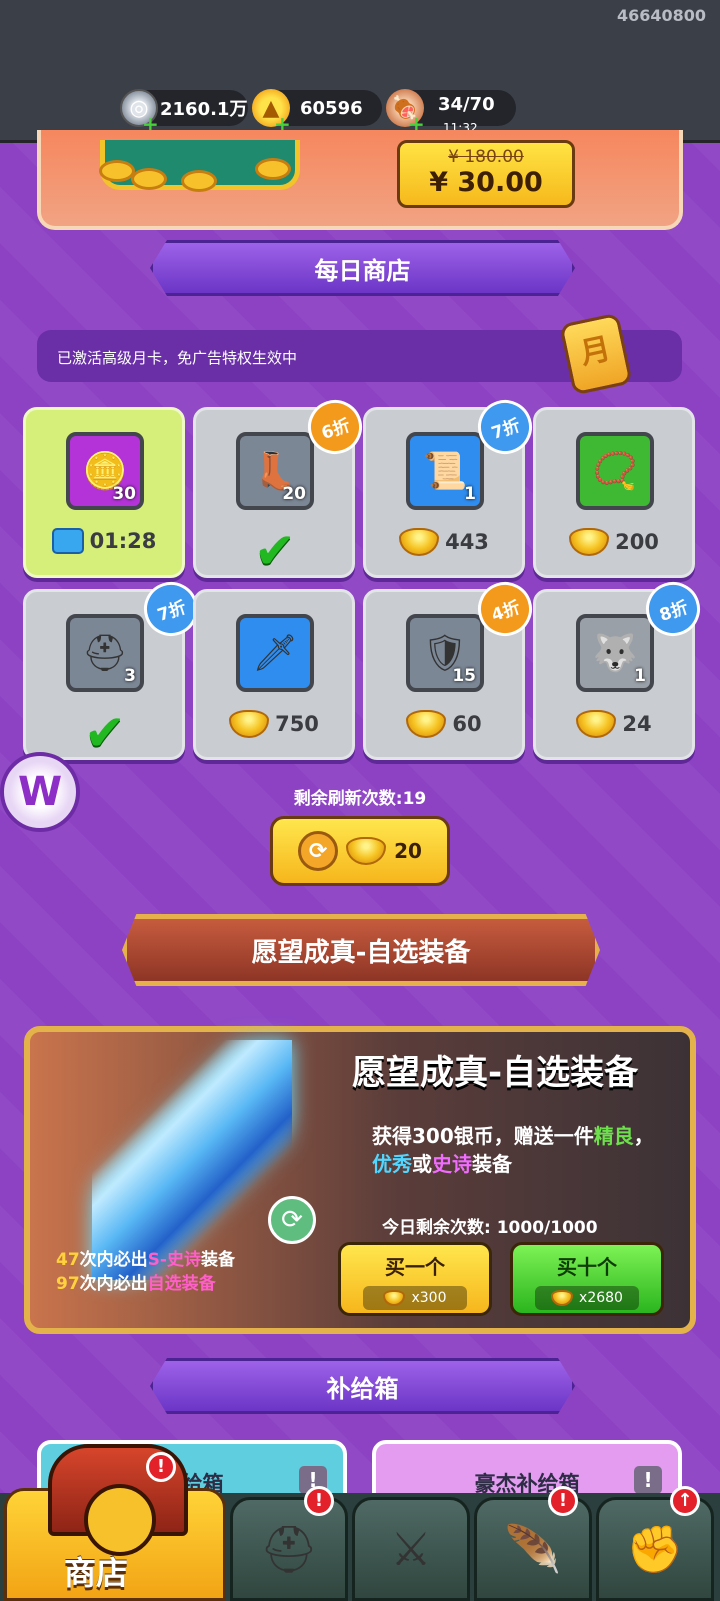 This screenshot has height=1601, width=720. I want to click on item-quantity: 3, so click(130, 676).